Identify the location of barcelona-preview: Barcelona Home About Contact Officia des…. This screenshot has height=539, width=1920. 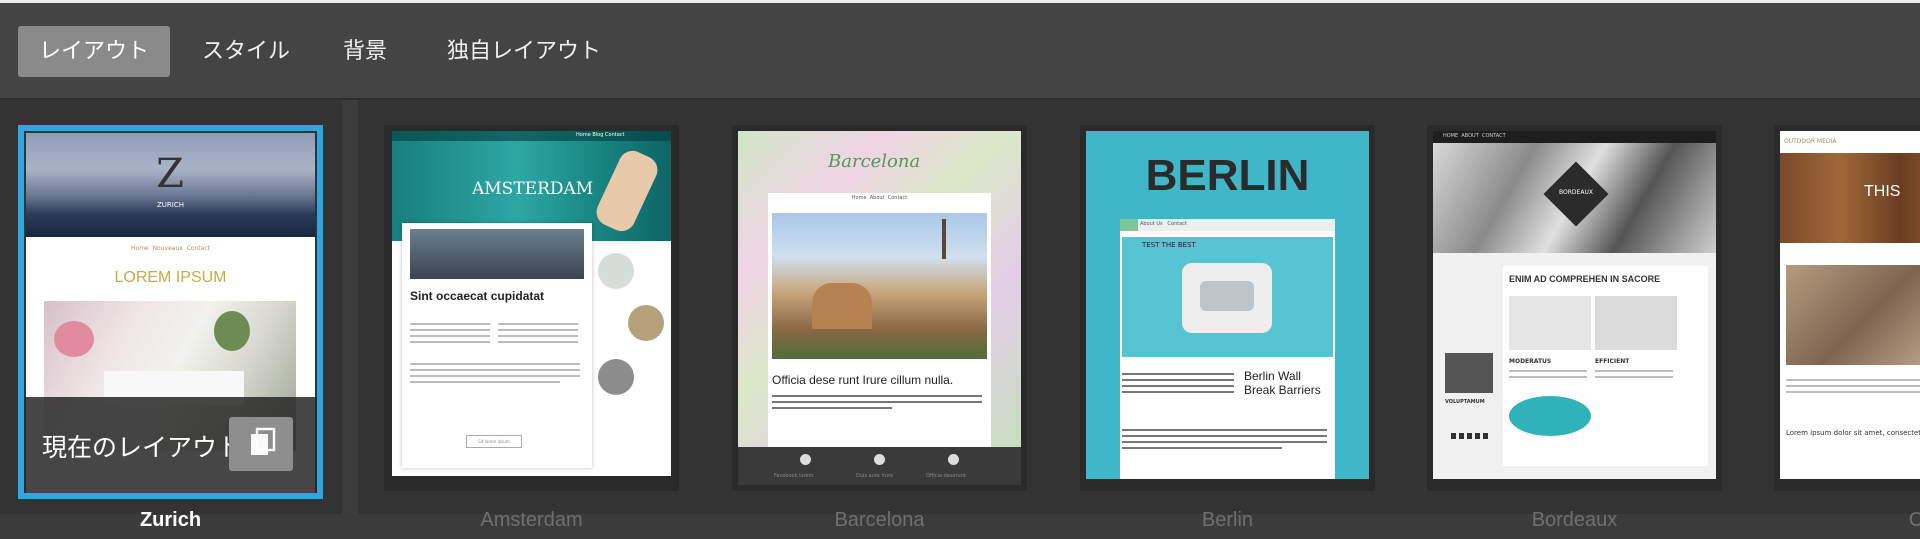
(879, 289).